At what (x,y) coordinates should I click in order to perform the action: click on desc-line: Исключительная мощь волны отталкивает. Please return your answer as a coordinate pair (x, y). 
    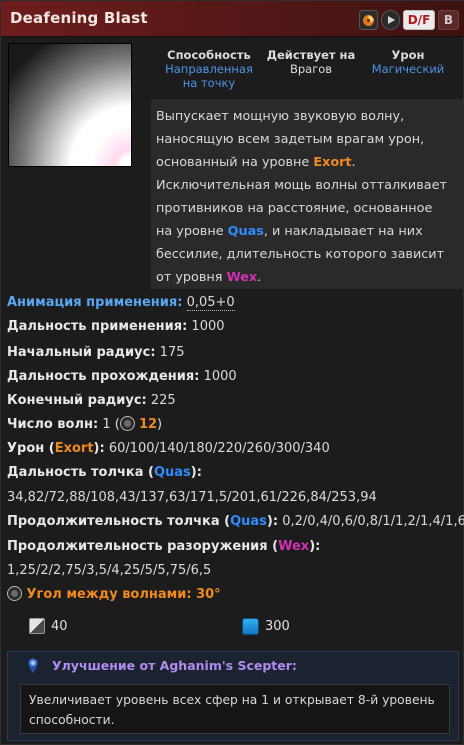
    Looking at the image, I should click on (301, 185).